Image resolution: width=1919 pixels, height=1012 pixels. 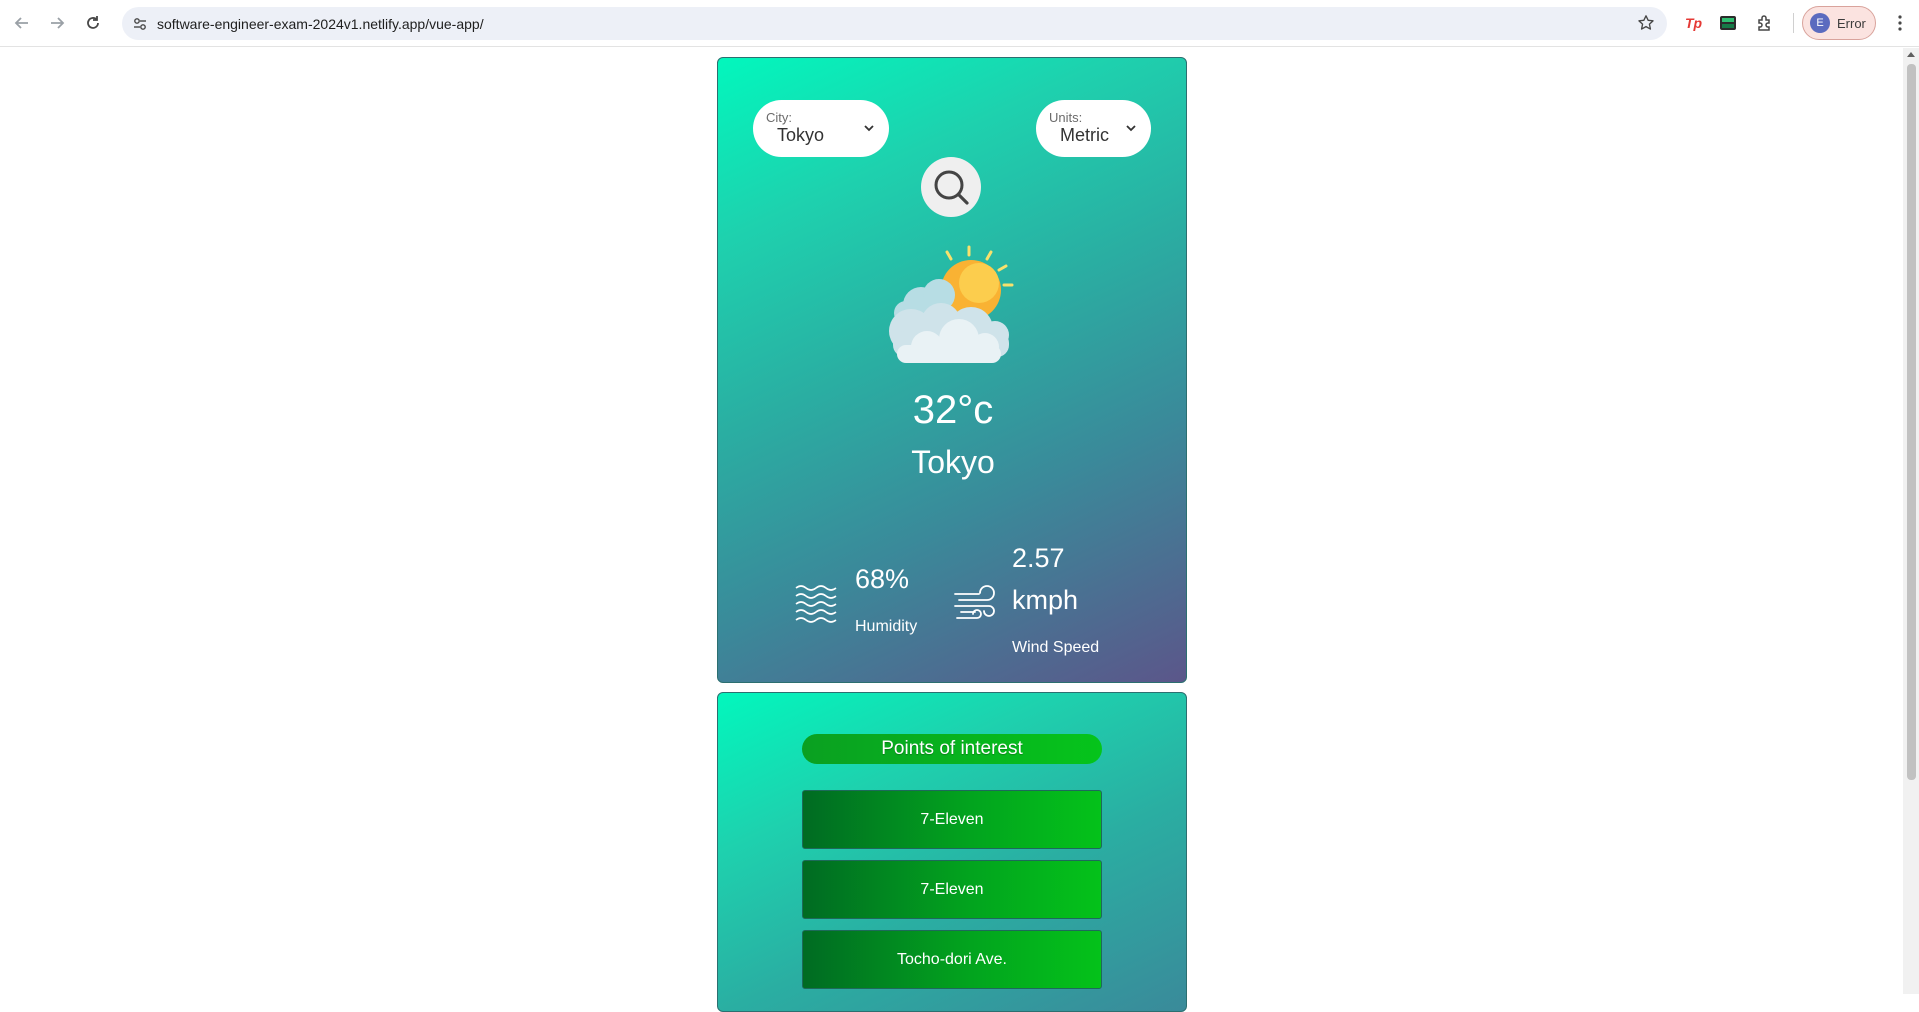 I want to click on page-scrollbar, so click(x=1911, y=521).